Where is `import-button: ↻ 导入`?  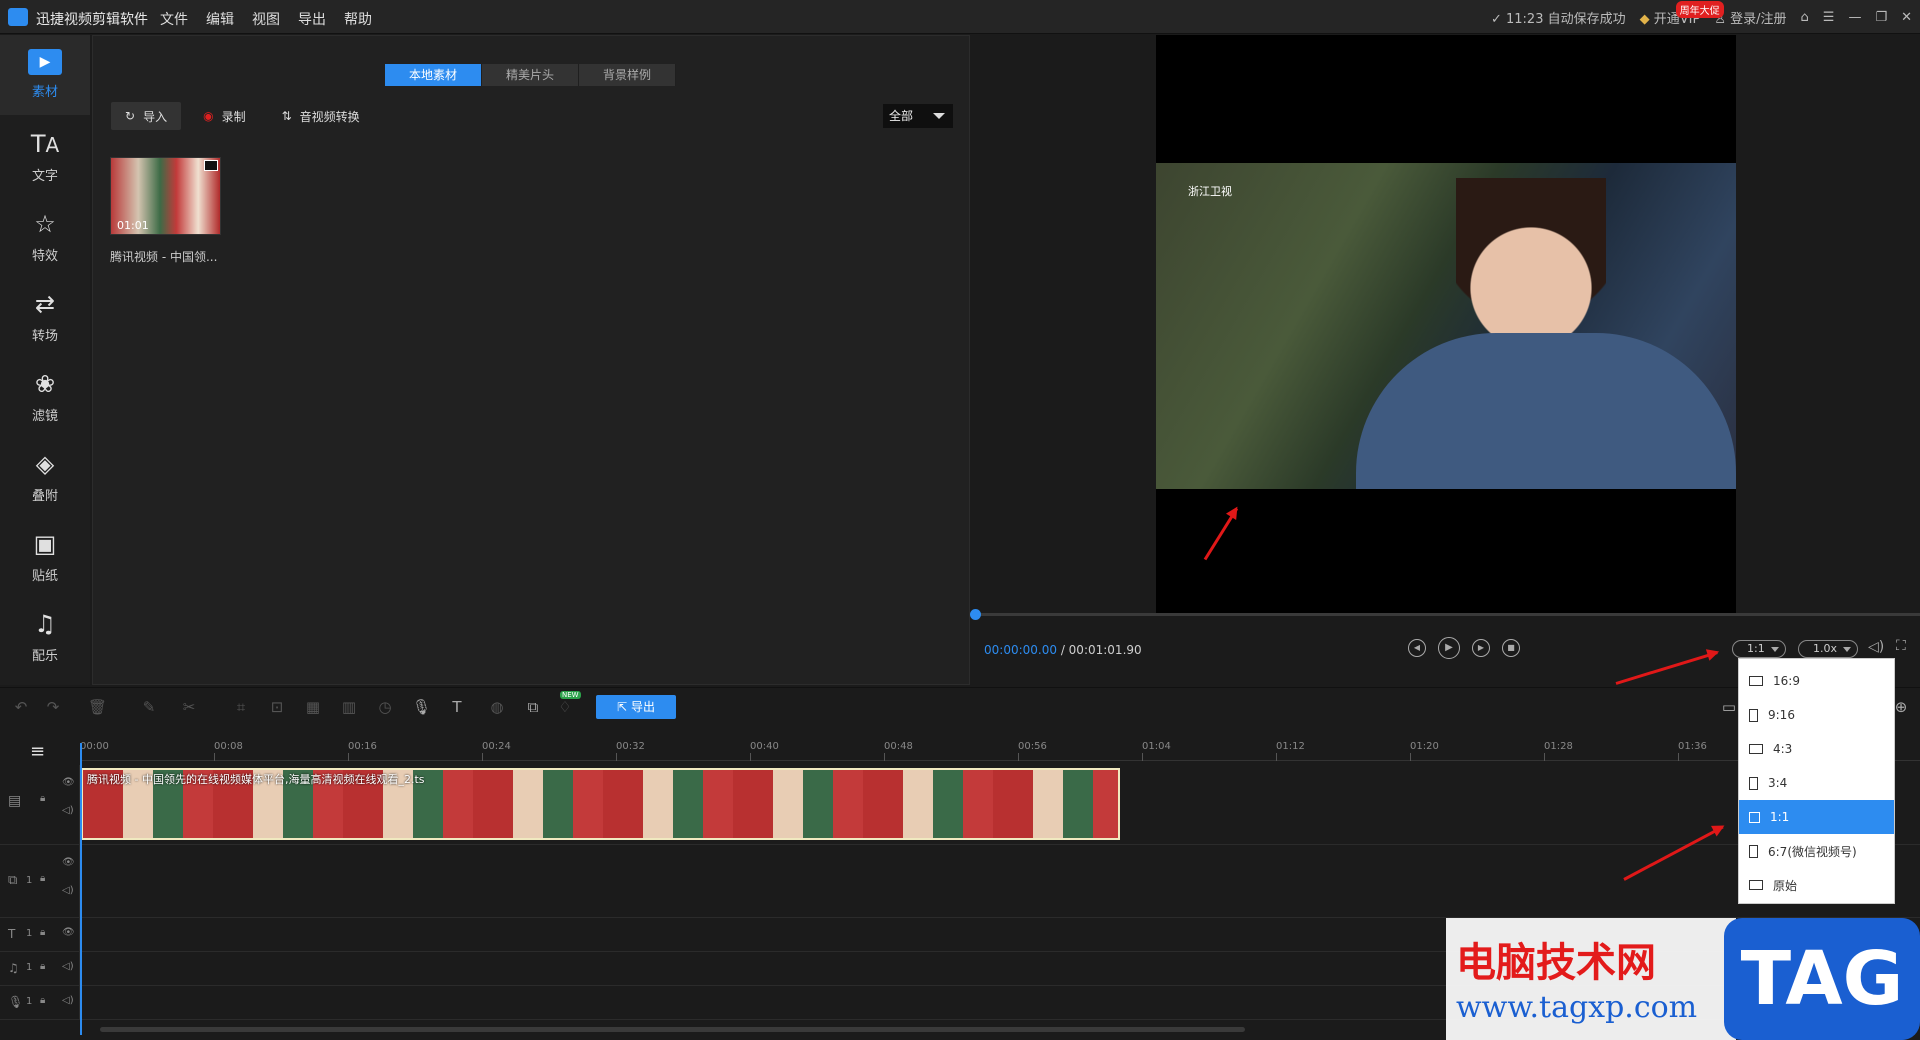 import-button: ↻ 导入 is located at coordinates (146, 116).